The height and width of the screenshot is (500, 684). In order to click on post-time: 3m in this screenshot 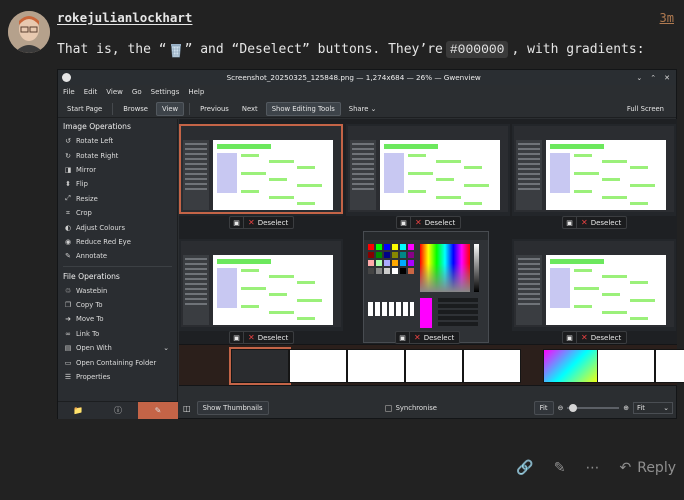, I will do `click(667, 18)`.